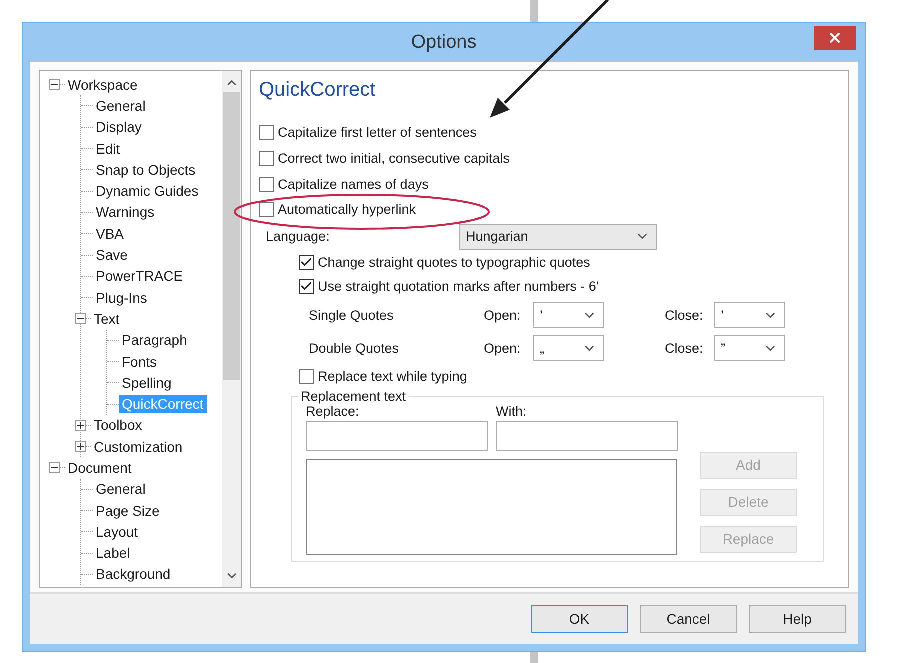 Image resolution: width=901 pixels, height=663 pixels. Describe the element at coordinates (568, 315) in the screenshot. I see `open-quote-dropdown: ’` at that location.